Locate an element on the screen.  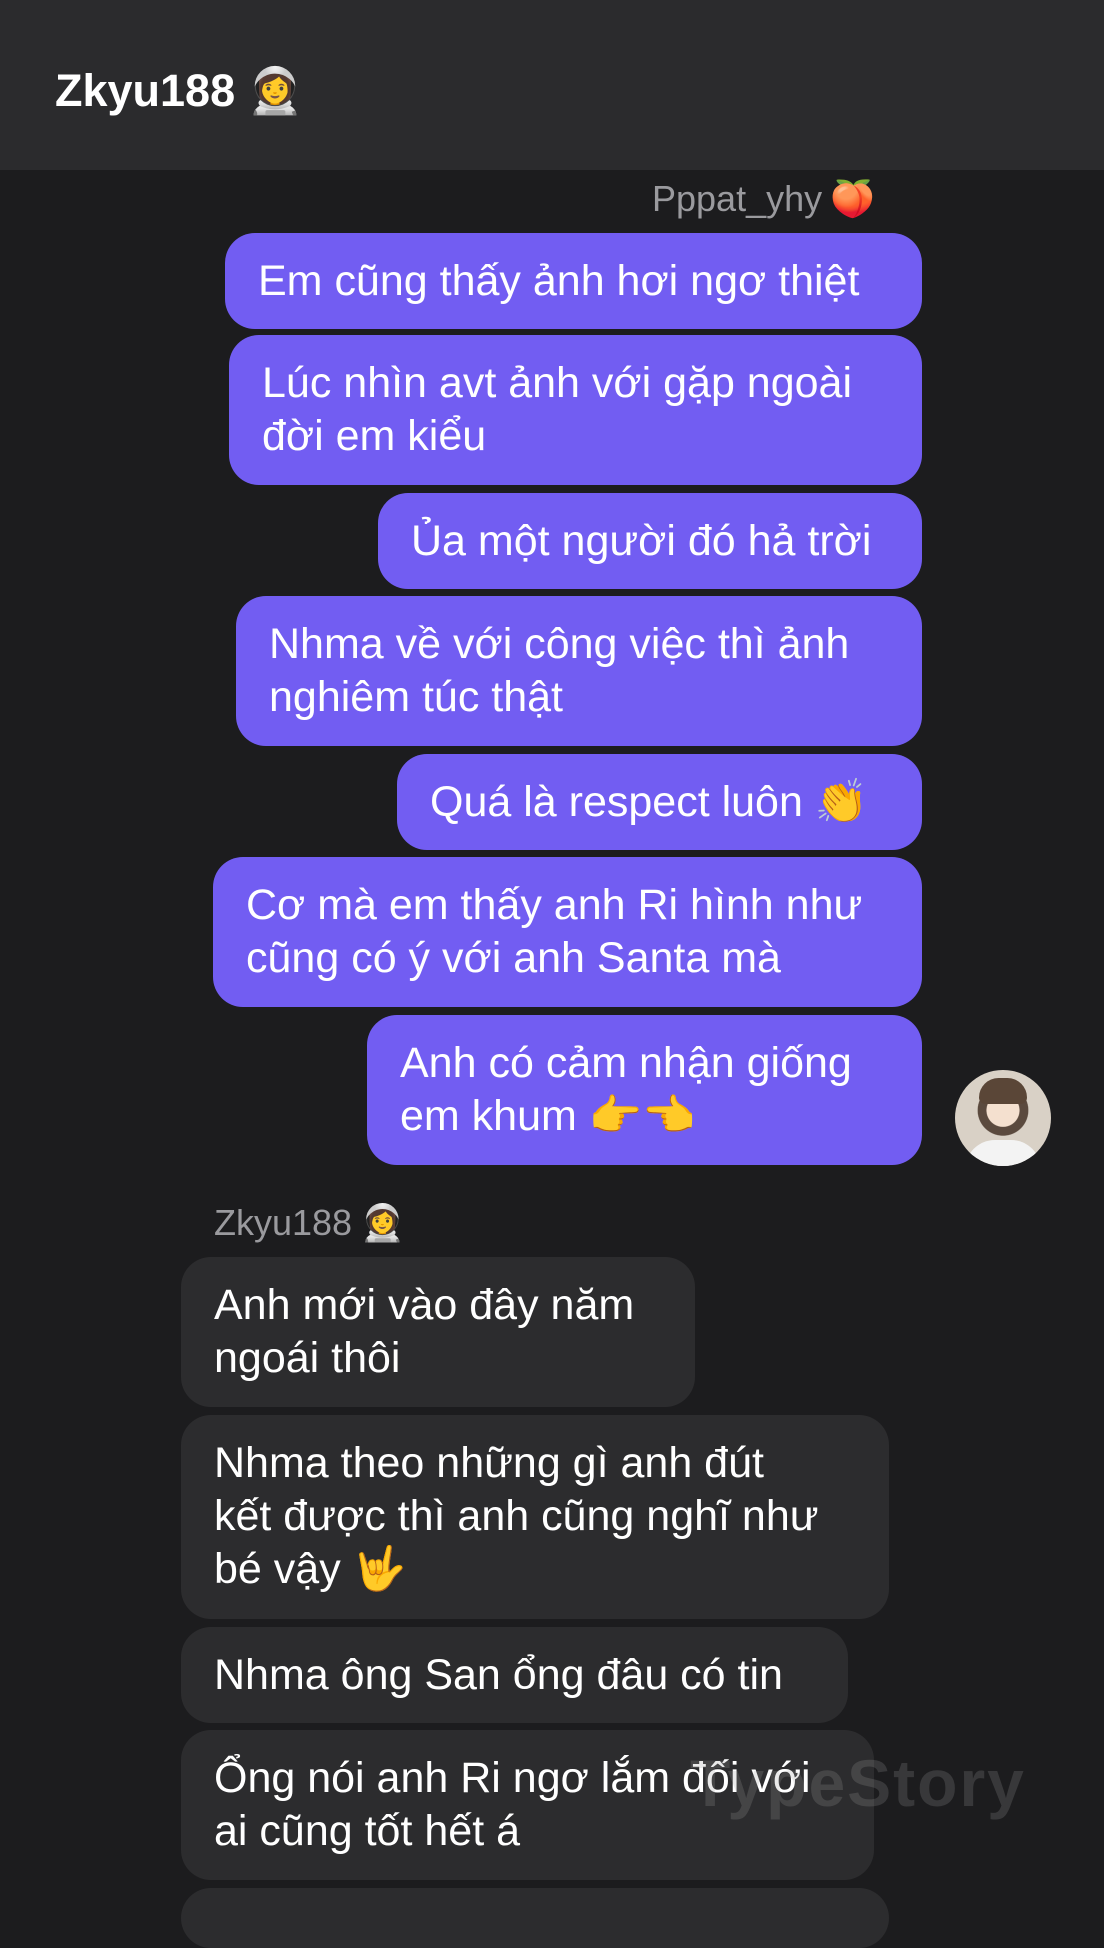
sent-message: Quá là respect luôn 👏 is located at coordinates (659, 802).